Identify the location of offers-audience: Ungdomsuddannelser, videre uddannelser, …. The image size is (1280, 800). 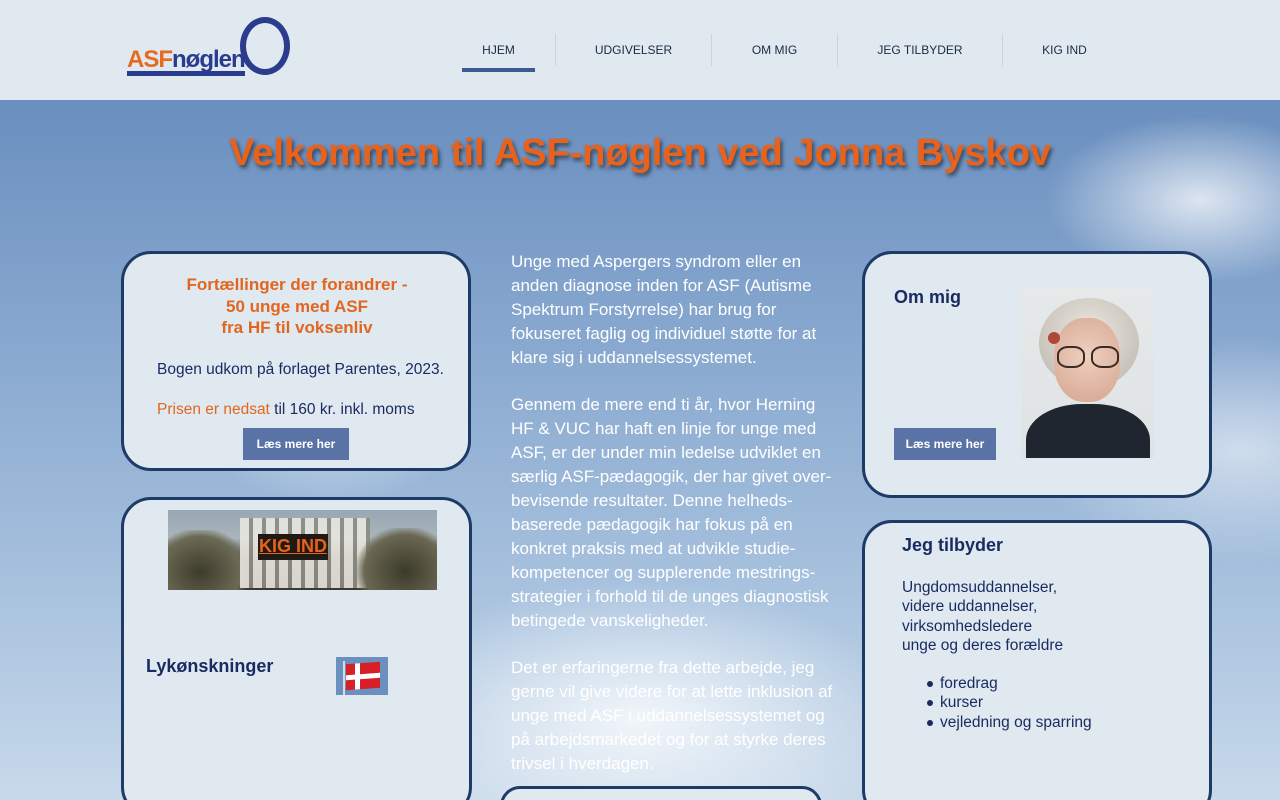
(1042, 616).